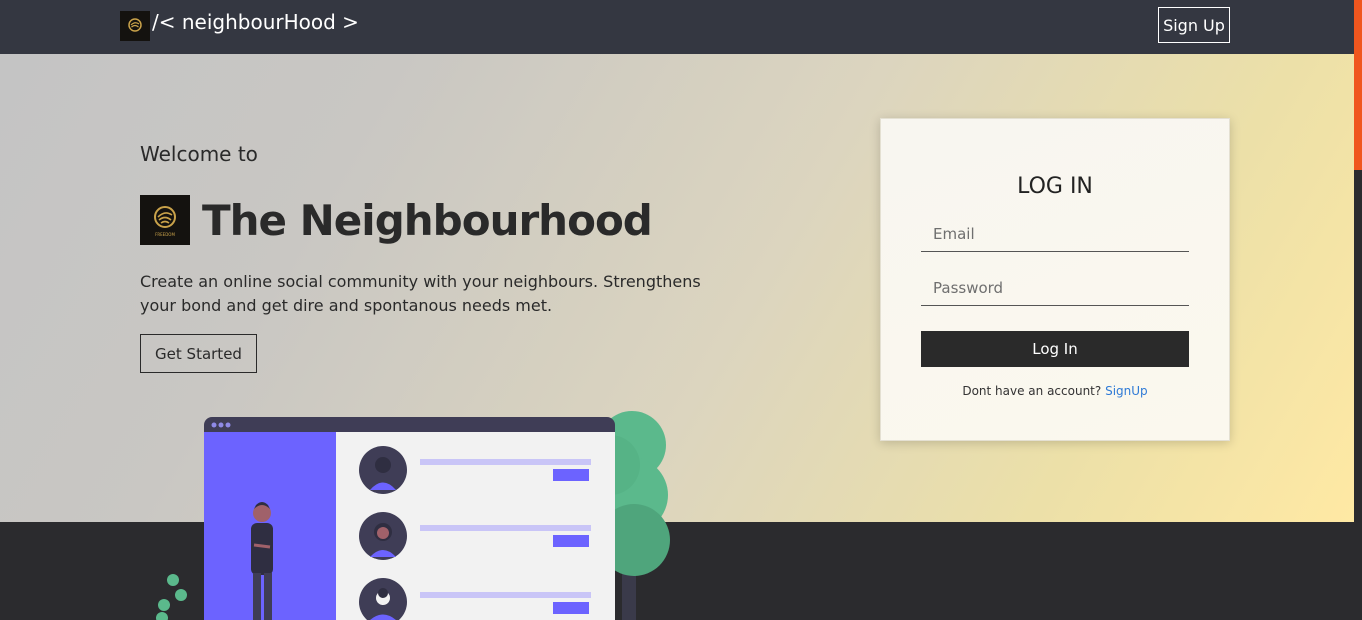 This screenshot has height=620, width=1362. Describe the element at coordinates (1126, 391) in the screenshot. I see `signup-link: SignUp` at that location.